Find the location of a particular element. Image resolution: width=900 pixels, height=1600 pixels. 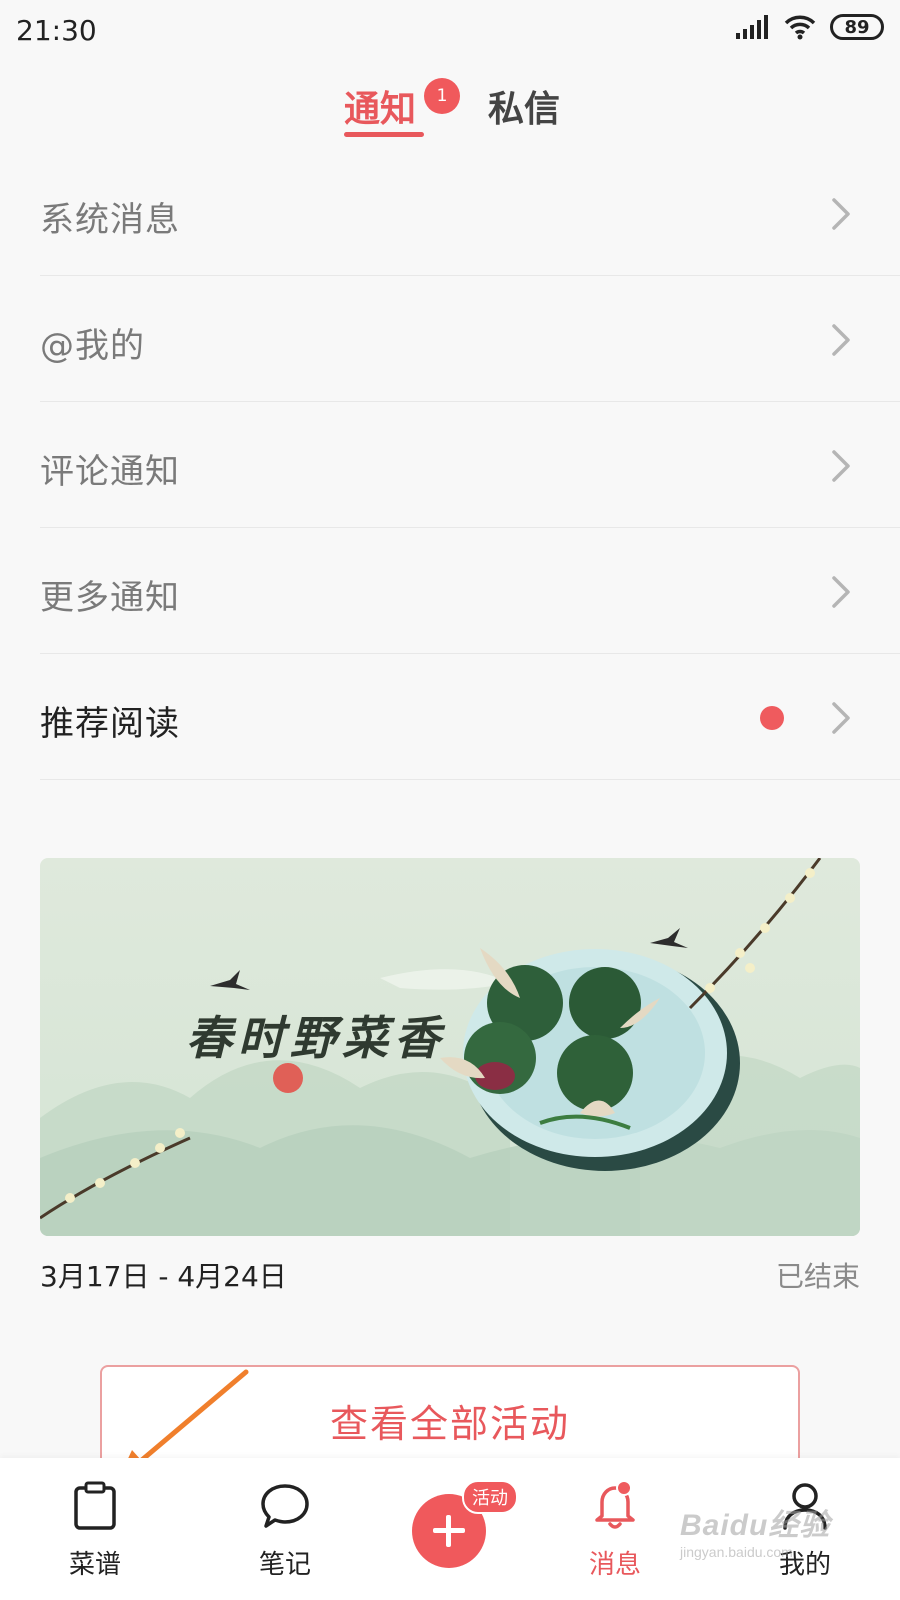

clipboard-icon is located at coordinates (95, 1505).